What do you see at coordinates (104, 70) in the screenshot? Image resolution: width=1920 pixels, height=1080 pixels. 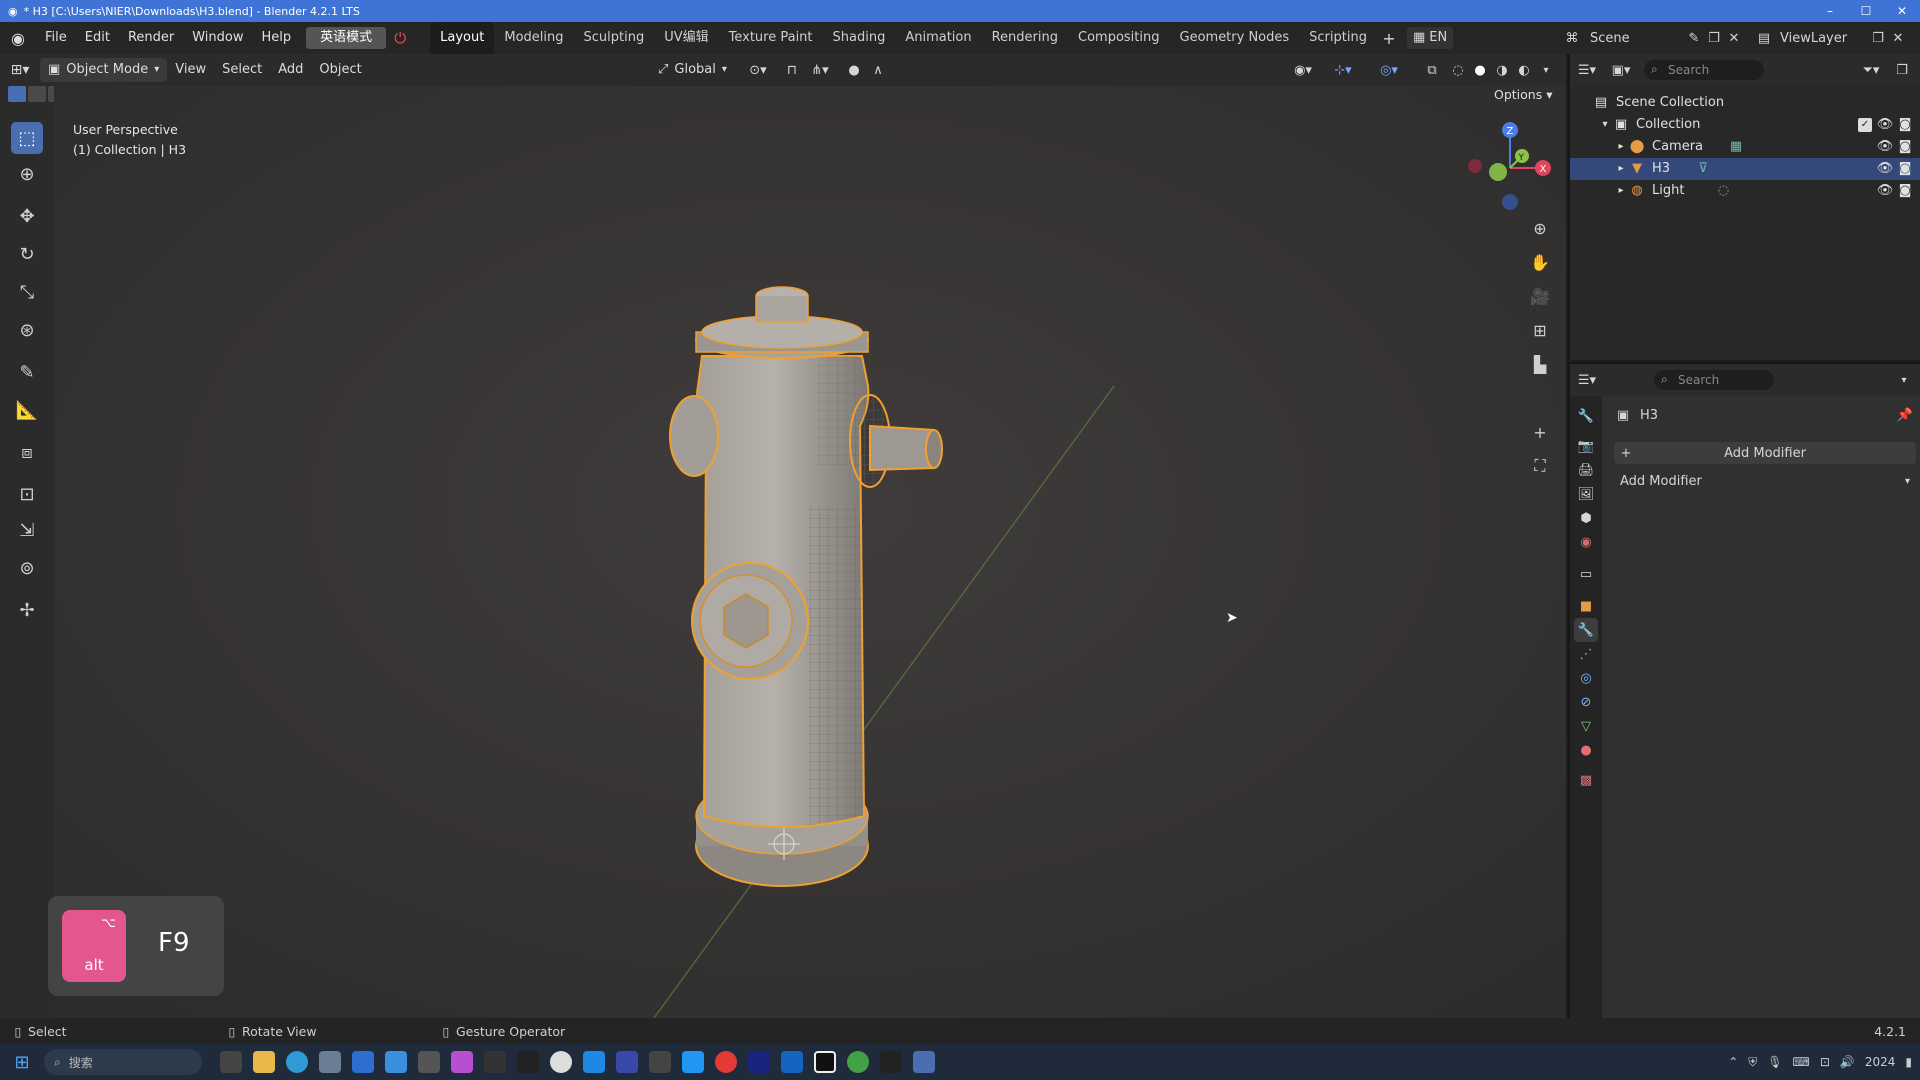 I see `object-mode-dropdown: ▣ Object Mode ▾` at bounding box center [104, 70].